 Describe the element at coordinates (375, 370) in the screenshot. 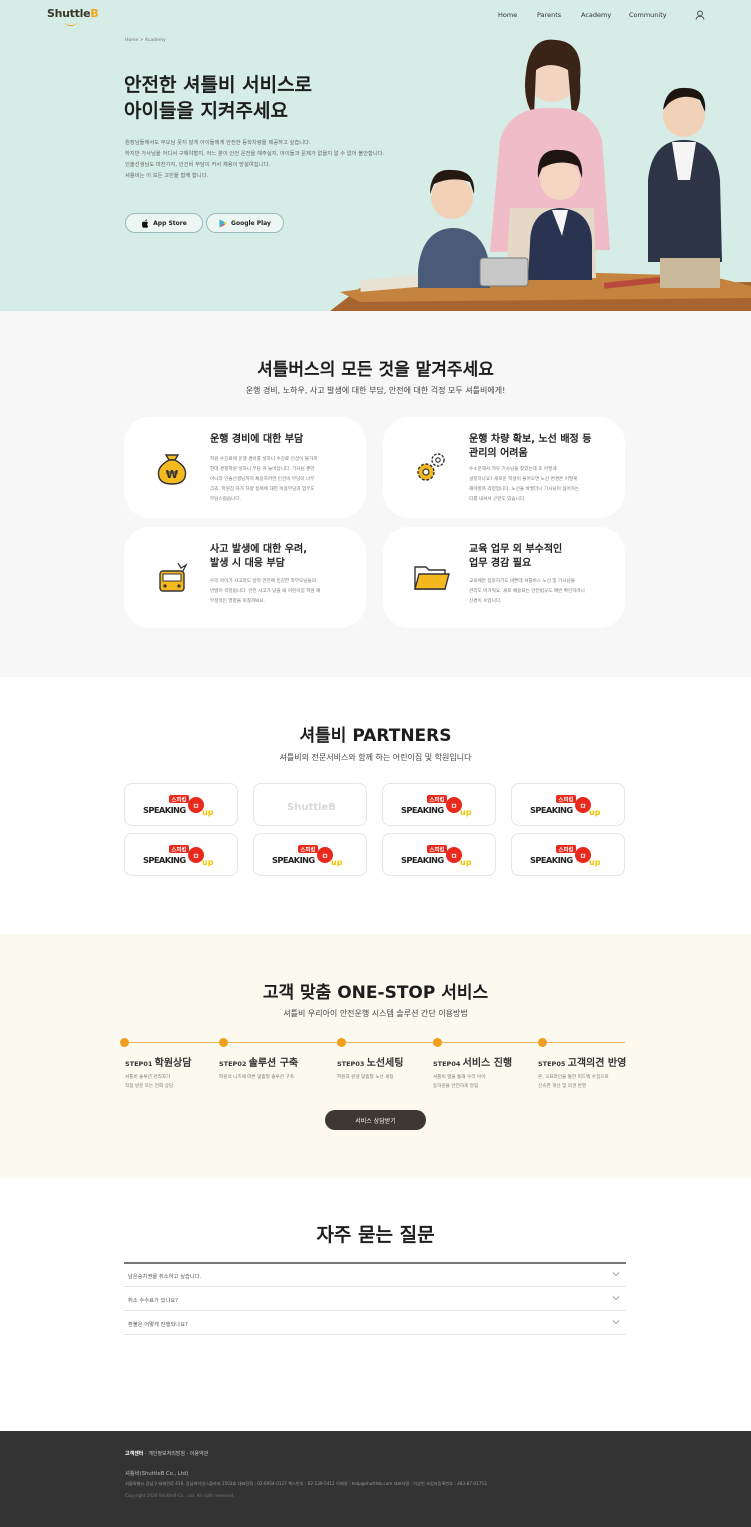

I see `problems-title: 셔틀버스의 모든 것을 맡겨주세요` at that location.